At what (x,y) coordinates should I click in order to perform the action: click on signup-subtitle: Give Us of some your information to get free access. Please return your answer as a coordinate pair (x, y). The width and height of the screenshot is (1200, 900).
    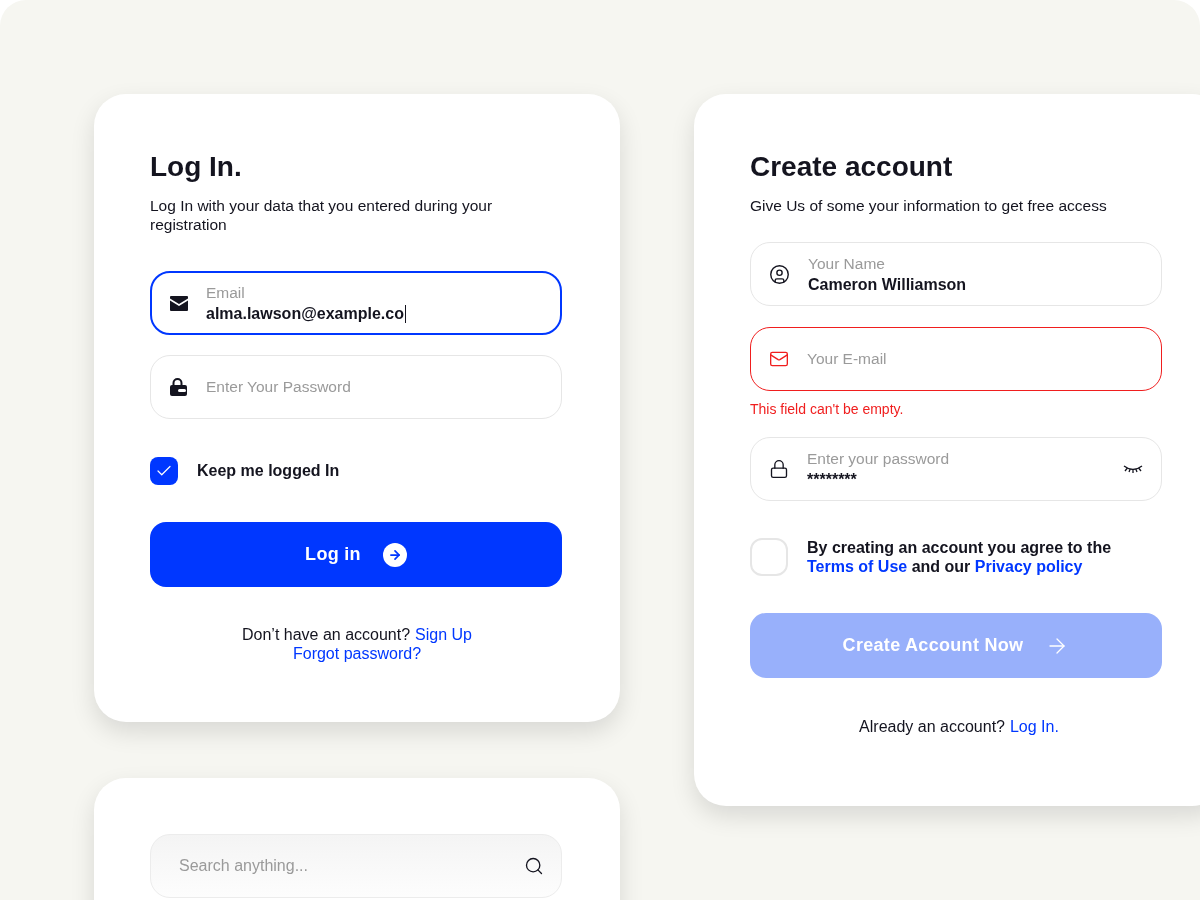
    Looking at the image, I should click on (929, 205).